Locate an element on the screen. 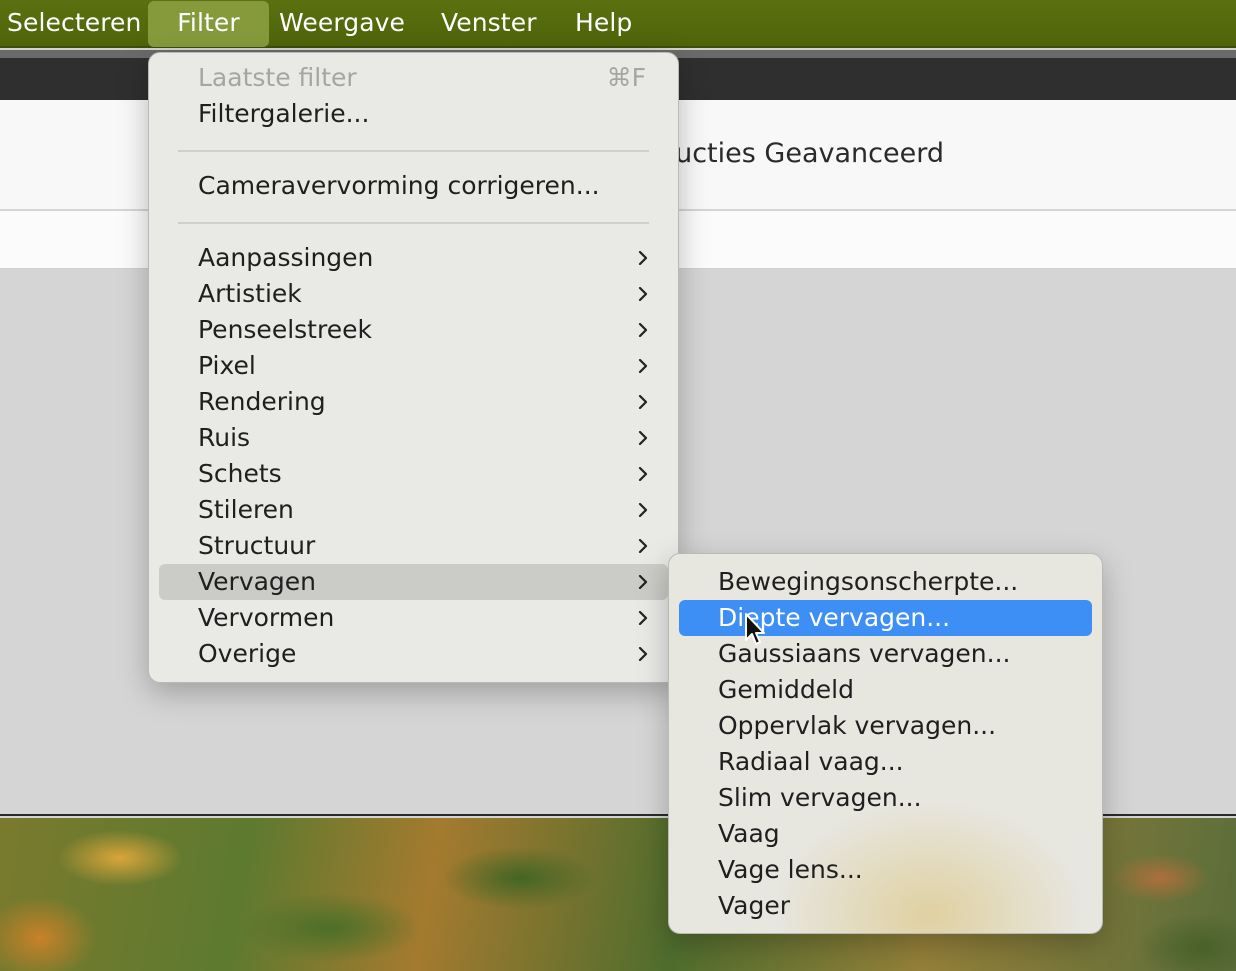  menubar-item-filter: Filter is located at coordinates (208, 24).